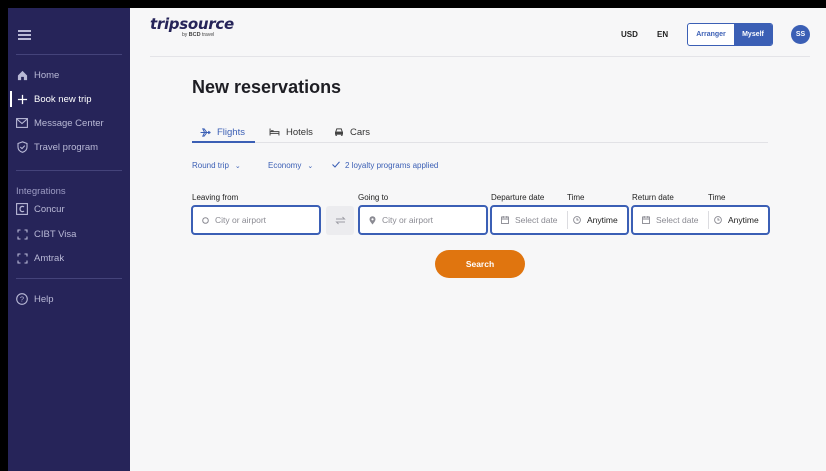  I want to click on help-icon: ?, so click(22, 299).